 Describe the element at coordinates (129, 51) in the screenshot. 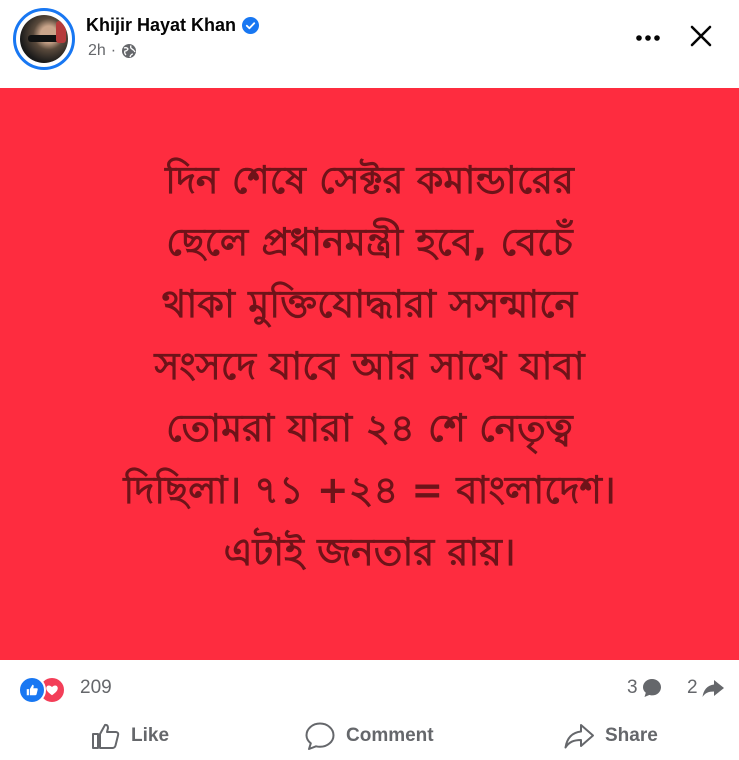

I see `globe-icon` at that location.